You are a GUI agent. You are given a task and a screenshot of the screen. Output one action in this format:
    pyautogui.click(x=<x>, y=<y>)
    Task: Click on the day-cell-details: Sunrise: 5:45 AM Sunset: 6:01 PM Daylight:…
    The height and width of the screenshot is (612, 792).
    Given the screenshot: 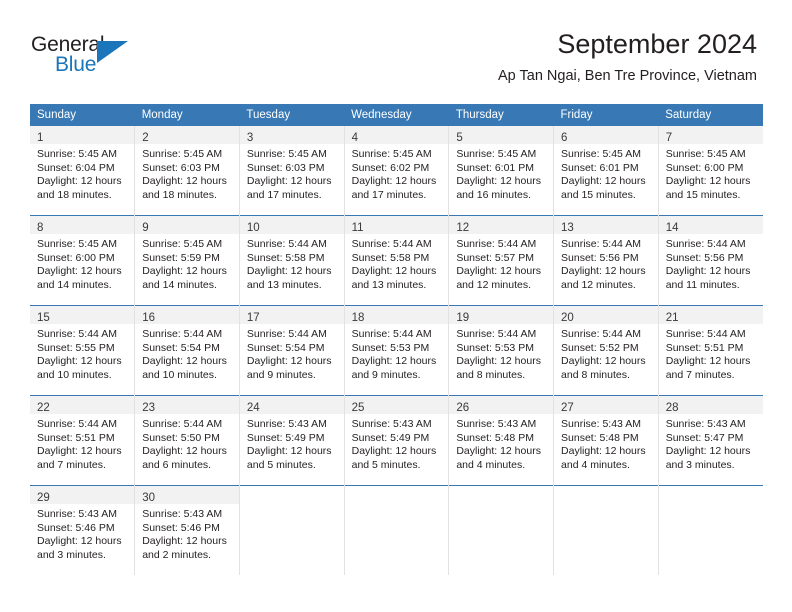 What is the action you would take?
    pyautogui.click(x=606, y=173)
    